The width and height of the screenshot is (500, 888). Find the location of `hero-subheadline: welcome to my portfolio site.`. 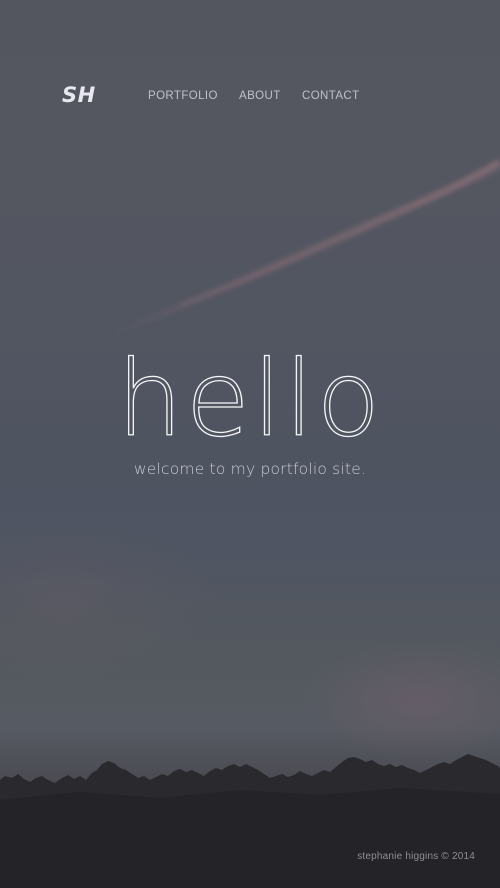

hero-subheadline: welcome to my portfolio site. is located at coordinates (250, 469).